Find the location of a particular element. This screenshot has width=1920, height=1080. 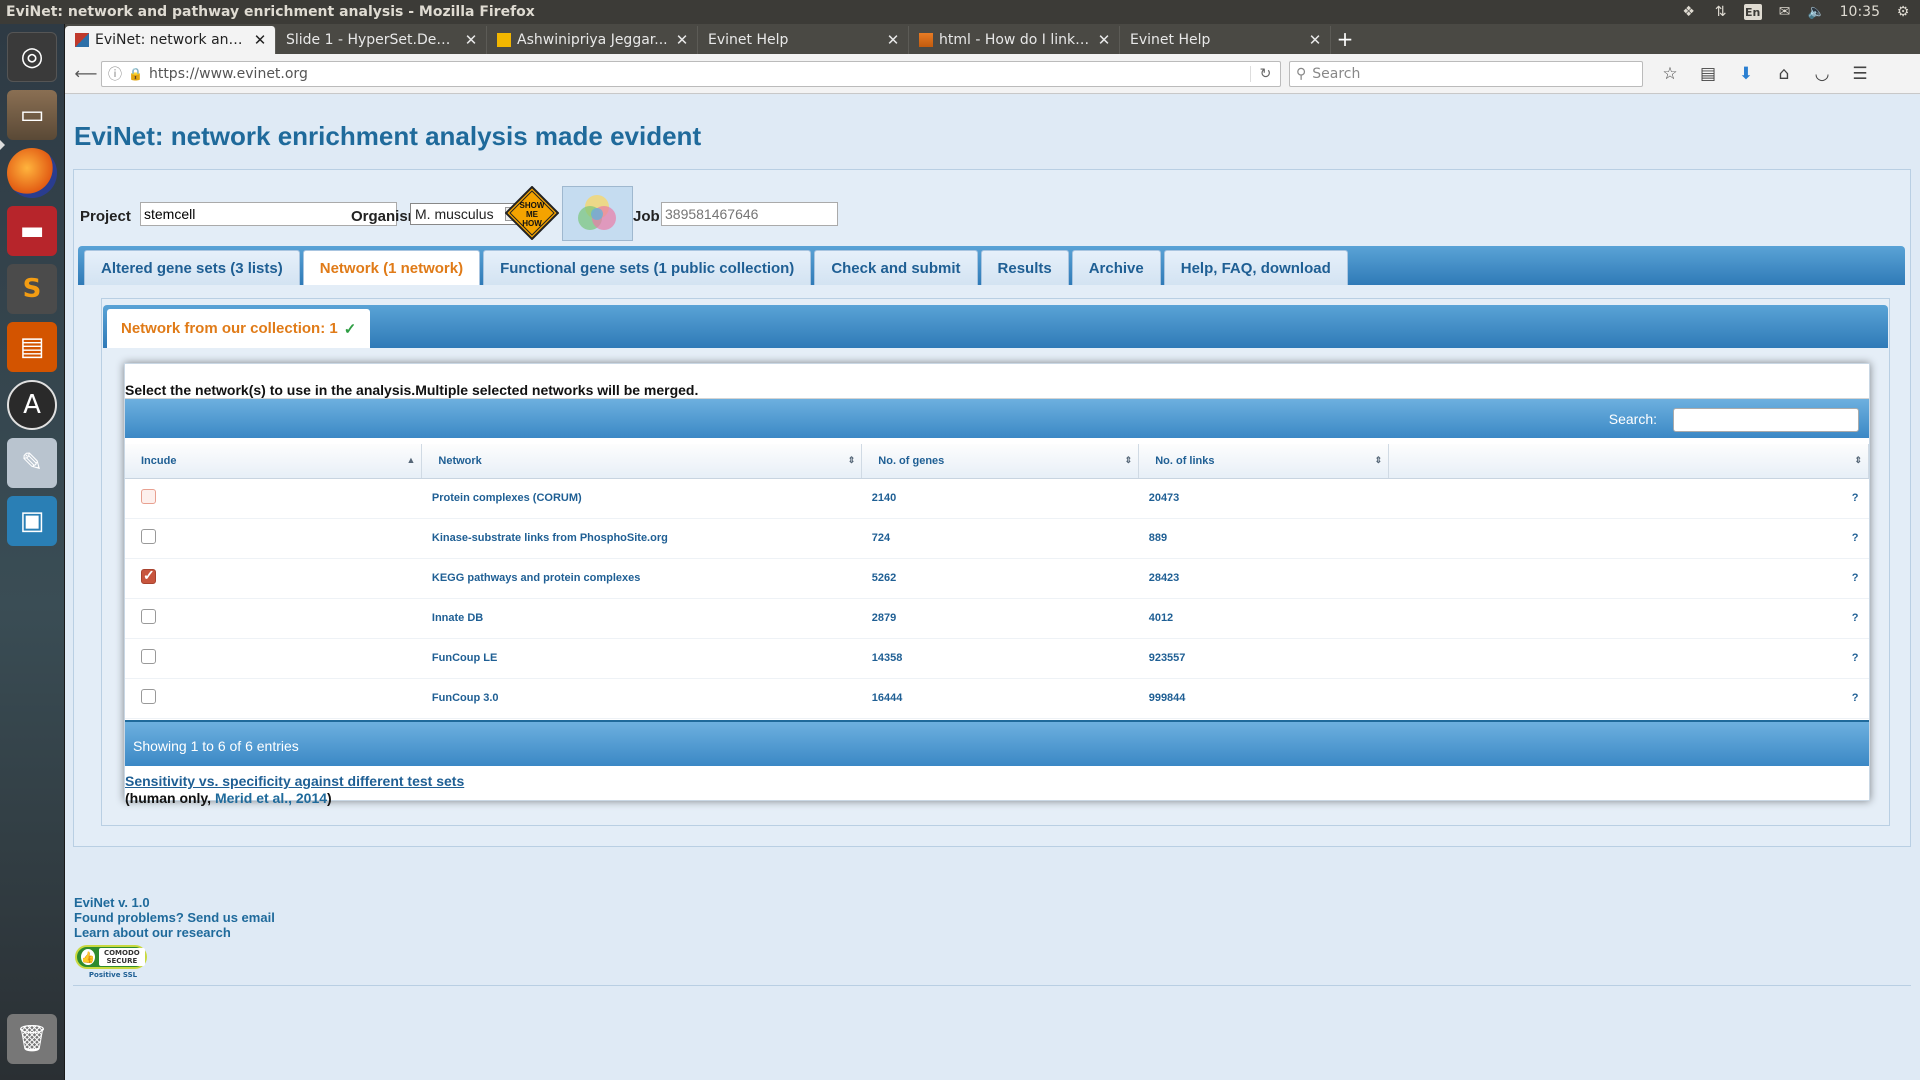

terminal-icon: ▬ is located at coordinates (32, 231).